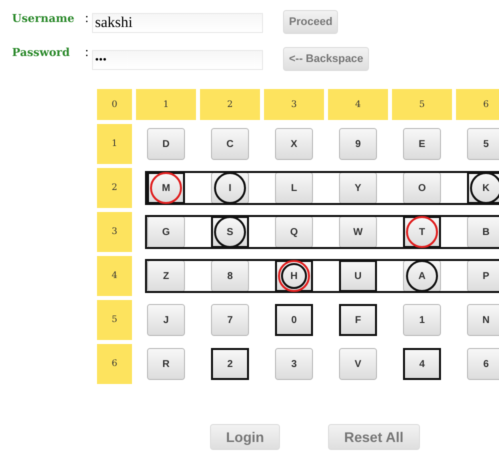  What do you see at coordinates (41, 52) in the screenshot?
I see `field-label: Password` at bounding box center [41, 52].